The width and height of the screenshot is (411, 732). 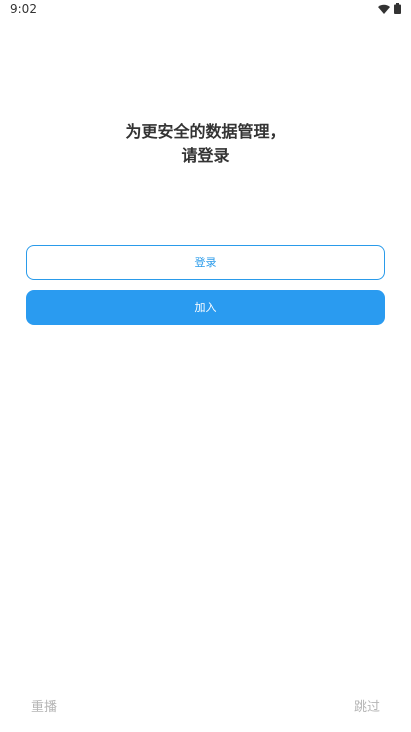 What do you see at coordinates (205, 155) in the screenshot?
I see `headline-line-2: 请登录` at bounding box center [205, 155].